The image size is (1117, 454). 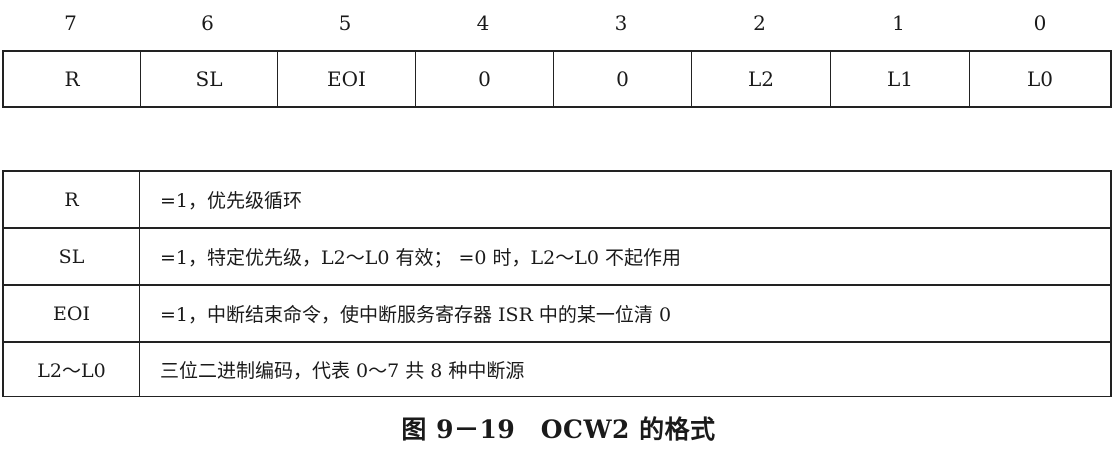 What do you see at coordinates (485, 79) in the screenshot?
I see `bit-field-bit4: 0` at bounding box center [485, 79].